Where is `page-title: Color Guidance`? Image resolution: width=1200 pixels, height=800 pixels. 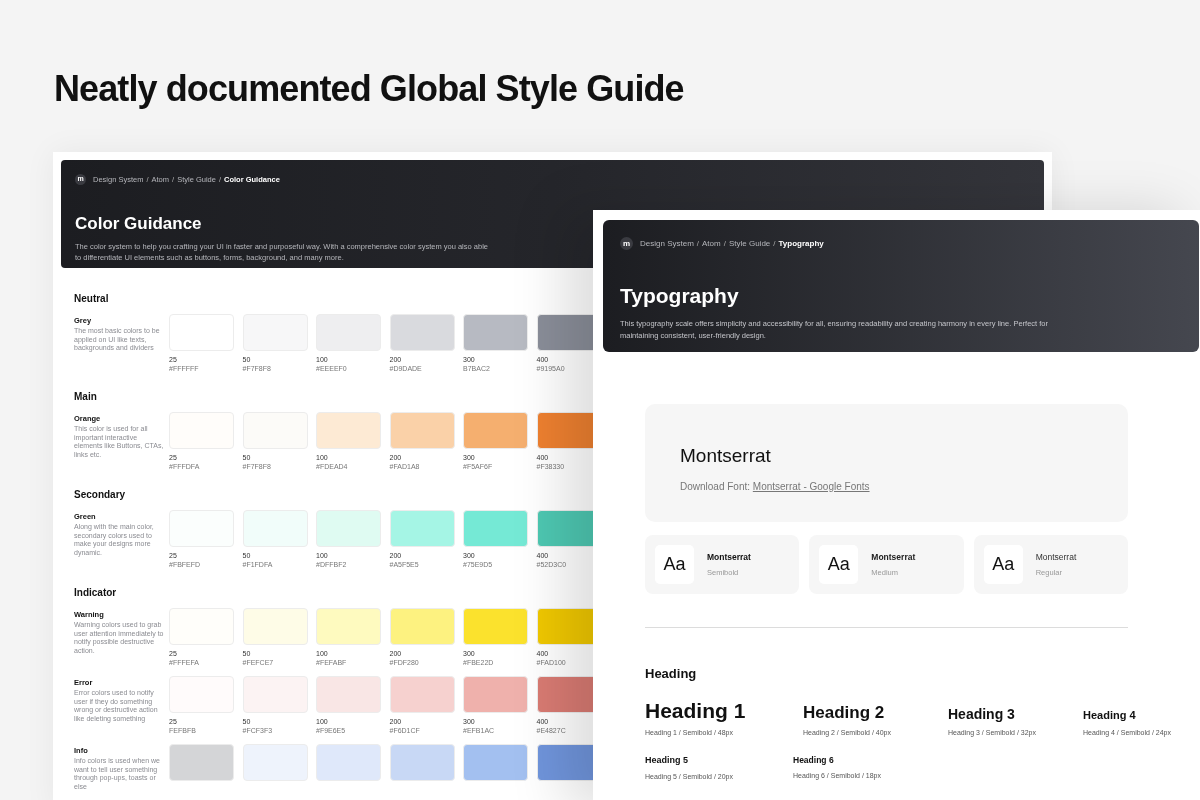 page-title: Color Guidance is located at coordinates (139, 224).